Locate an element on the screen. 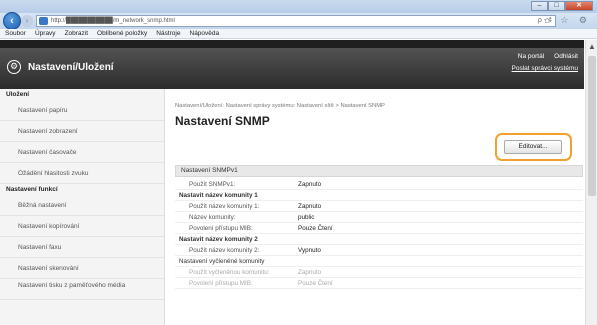 This screenshot has height=325, width=597. row-value: Vypnuto is located at coordinates (309, 250).